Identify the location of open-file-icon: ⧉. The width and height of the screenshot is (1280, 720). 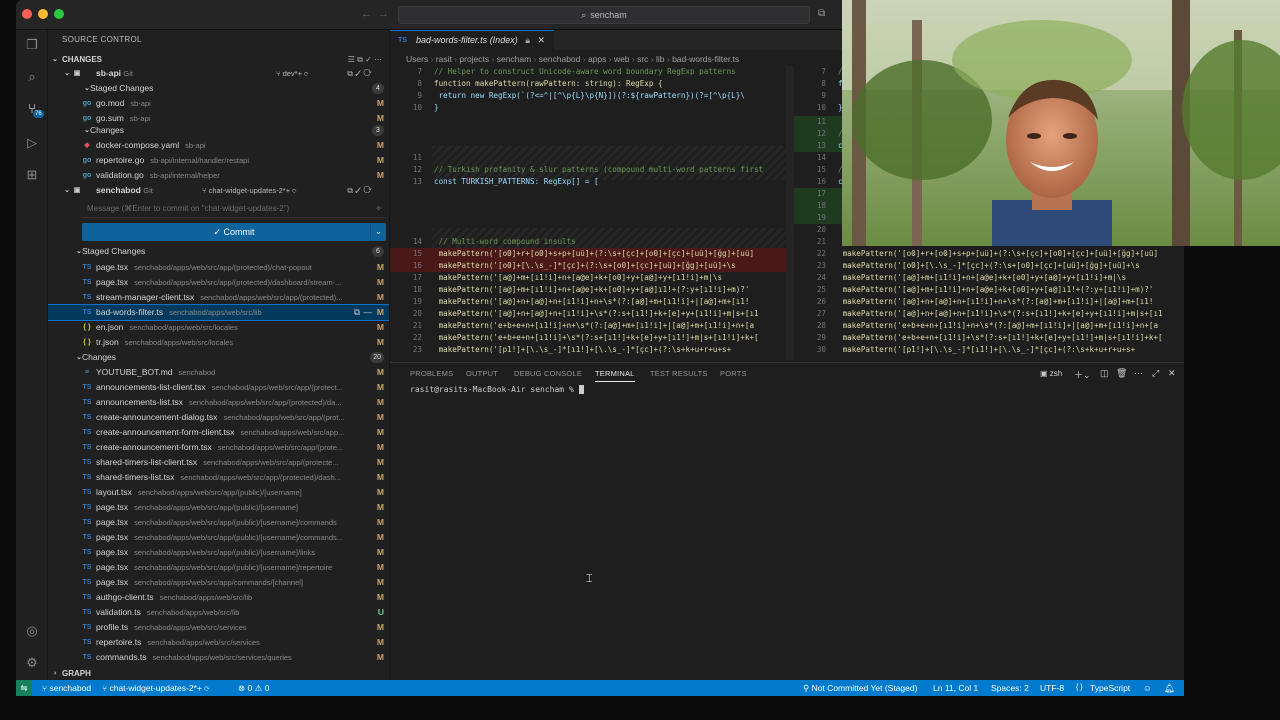
(357, 312).